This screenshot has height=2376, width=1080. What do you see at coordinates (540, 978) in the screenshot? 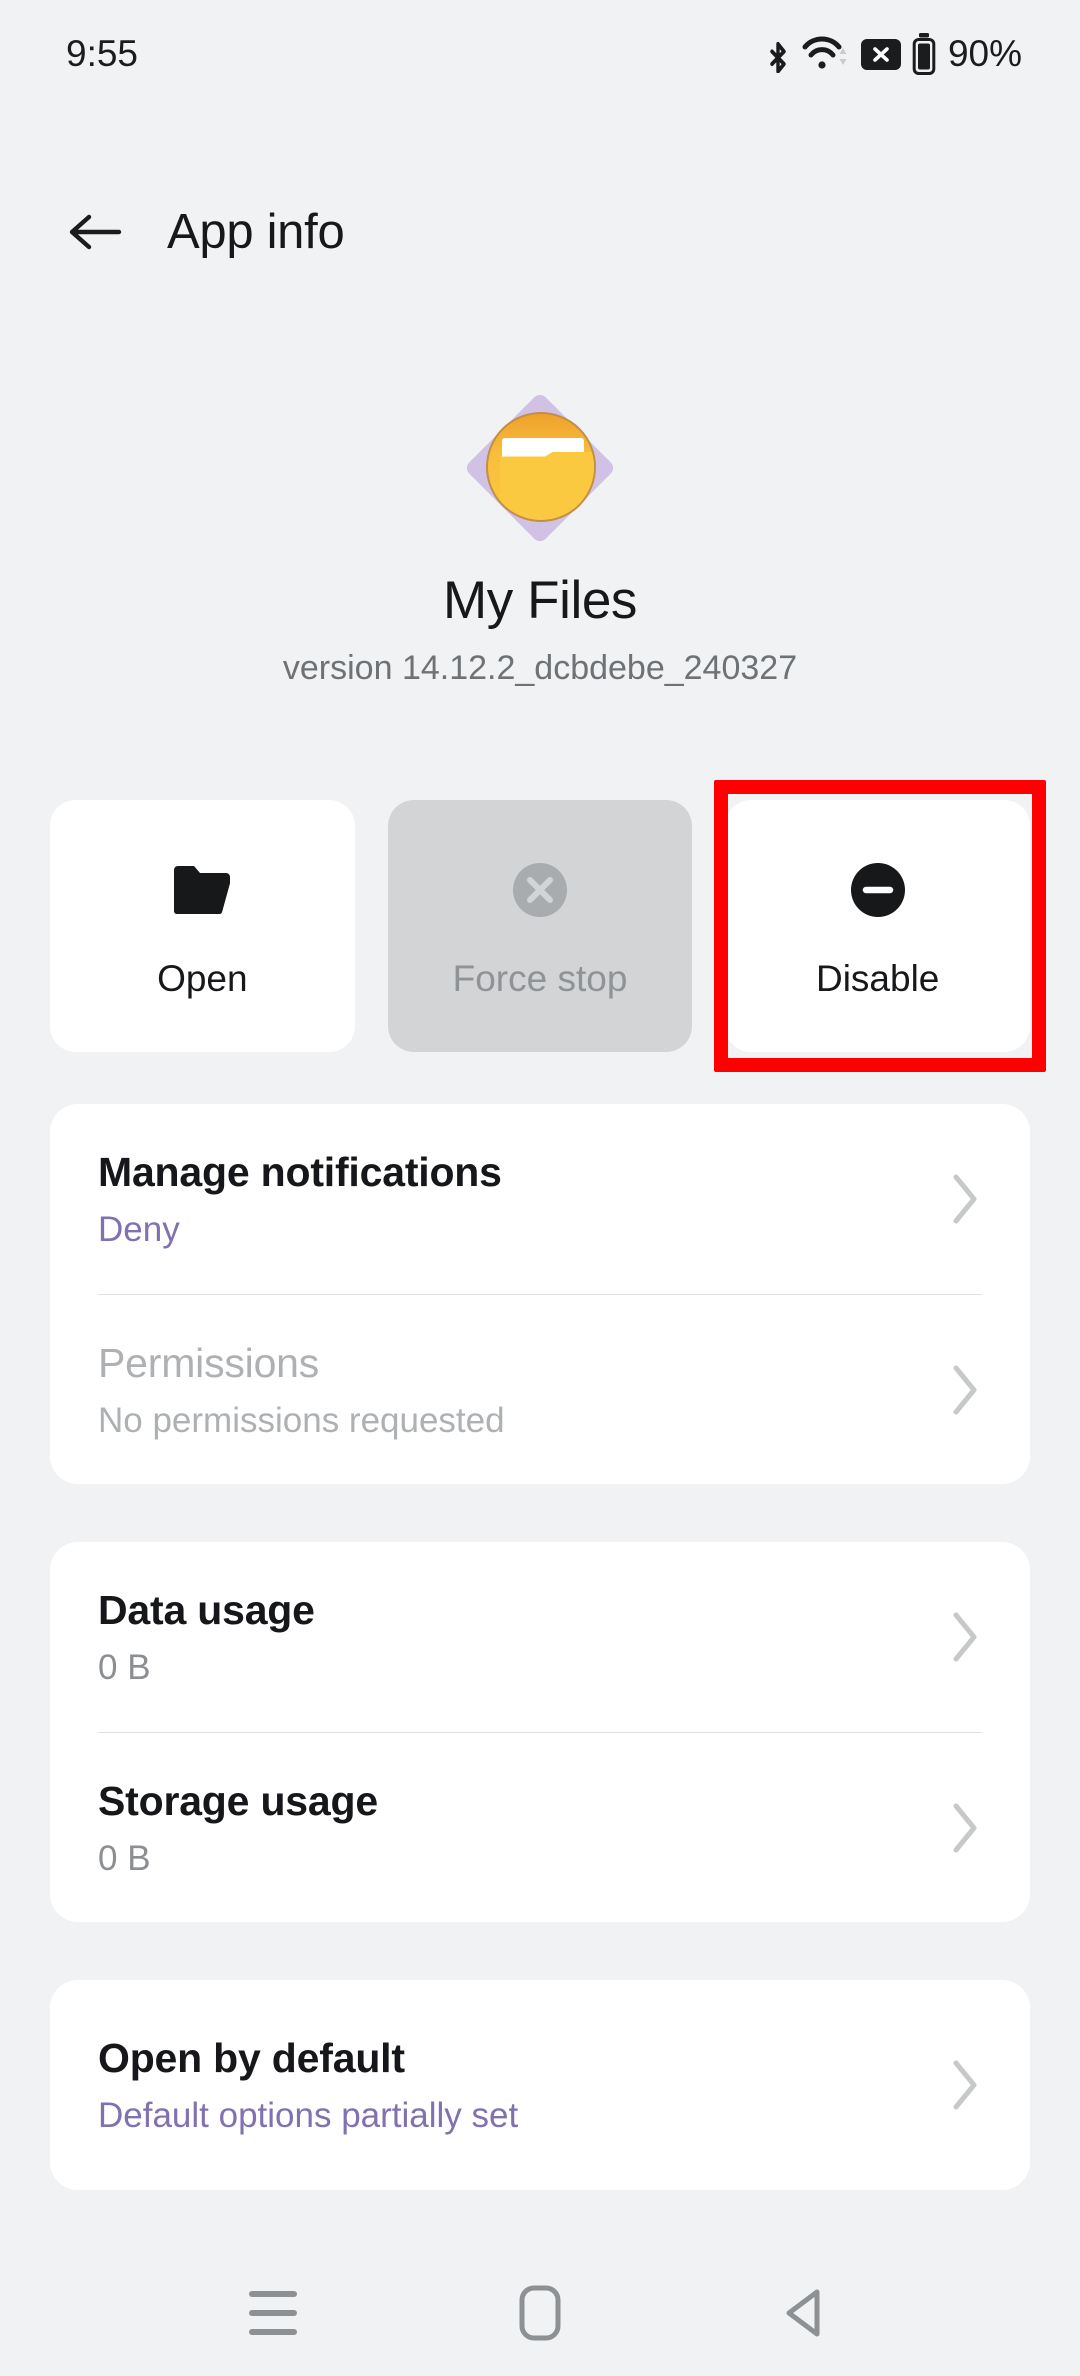
I see `force-stop-button-label: Force stop` at bounding box center [540, 978].